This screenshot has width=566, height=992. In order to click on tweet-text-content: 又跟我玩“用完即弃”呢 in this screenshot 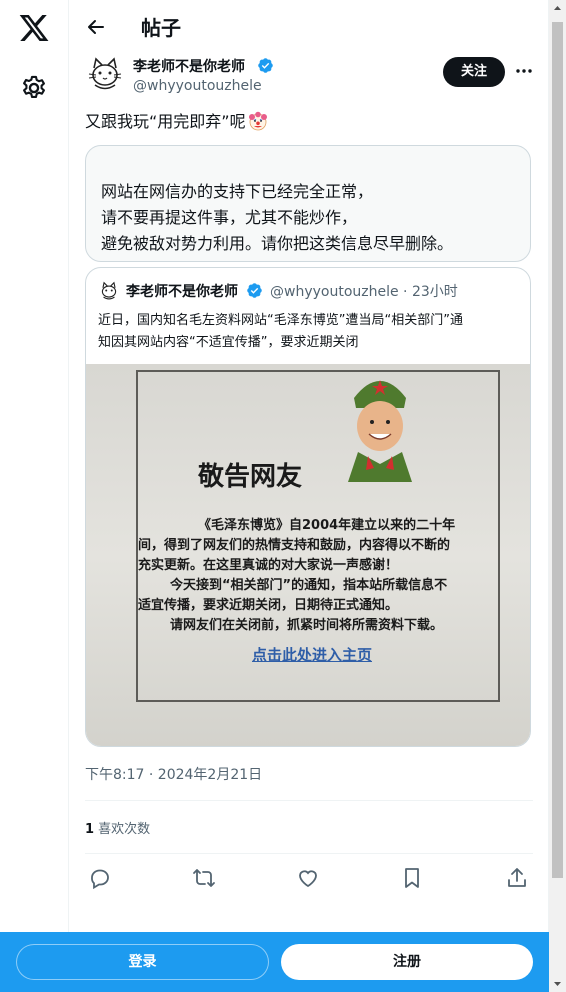, I will do `click(165, 121)`.